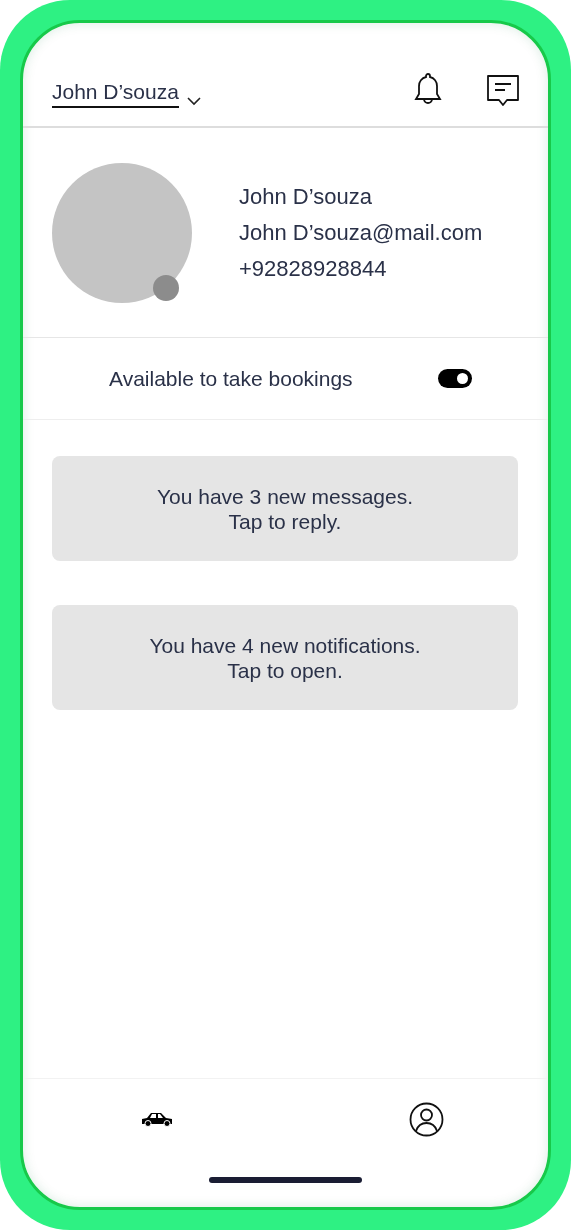 Image resolution: width=571 pixels, height=1230 pixels. I want to click on profile-name: John D’souza, so click(306, 196).